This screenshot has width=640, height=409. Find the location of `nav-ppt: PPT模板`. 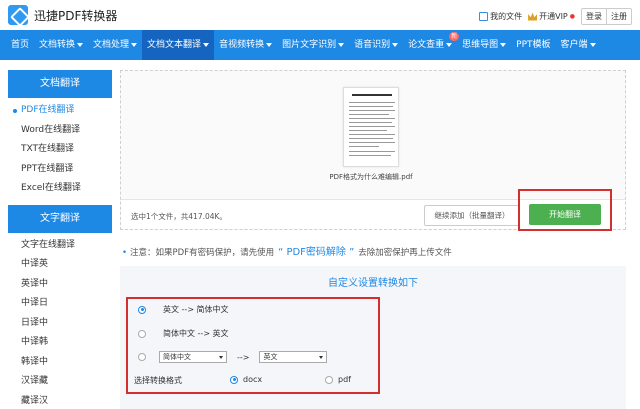

nav-ppt: PPT模板 is located at coordinates (533, 45).